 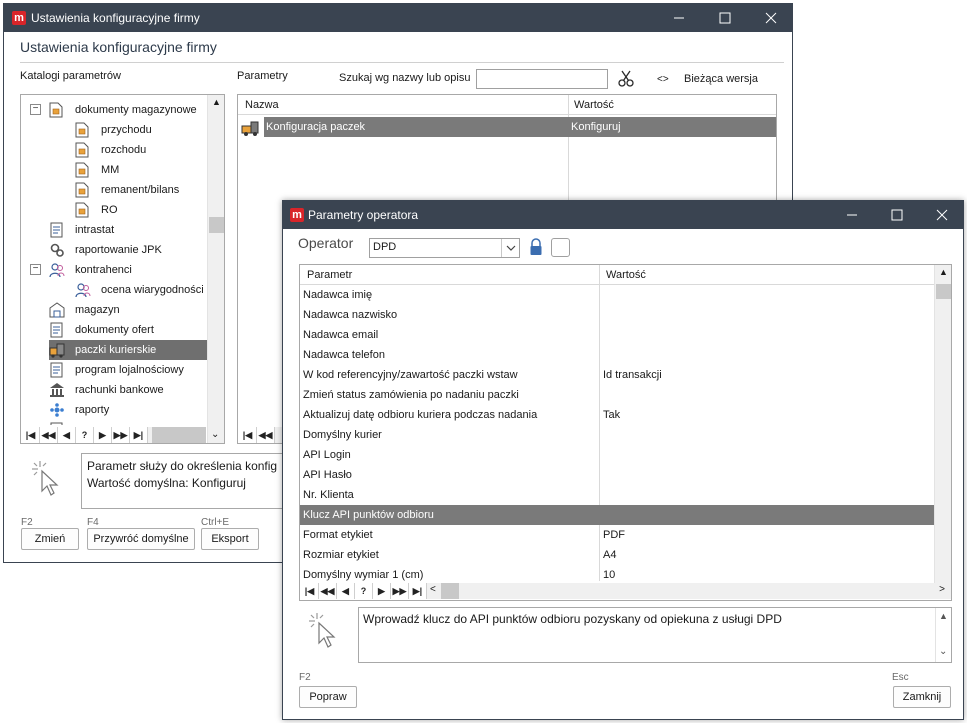 What do you see at coordinates (617, 335) in the screenshot?
I see `table-row: Nadawca email` at bounding box center [617, 335].